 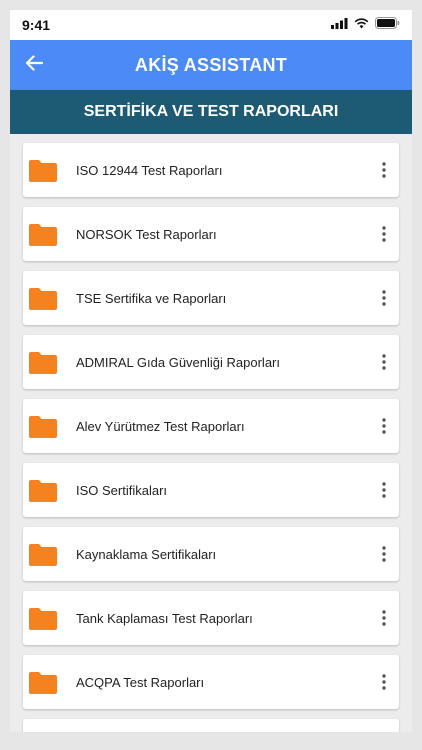 I want to click on list-item: TSE Sertifika ve Raporları, so click(x=211, y=298).